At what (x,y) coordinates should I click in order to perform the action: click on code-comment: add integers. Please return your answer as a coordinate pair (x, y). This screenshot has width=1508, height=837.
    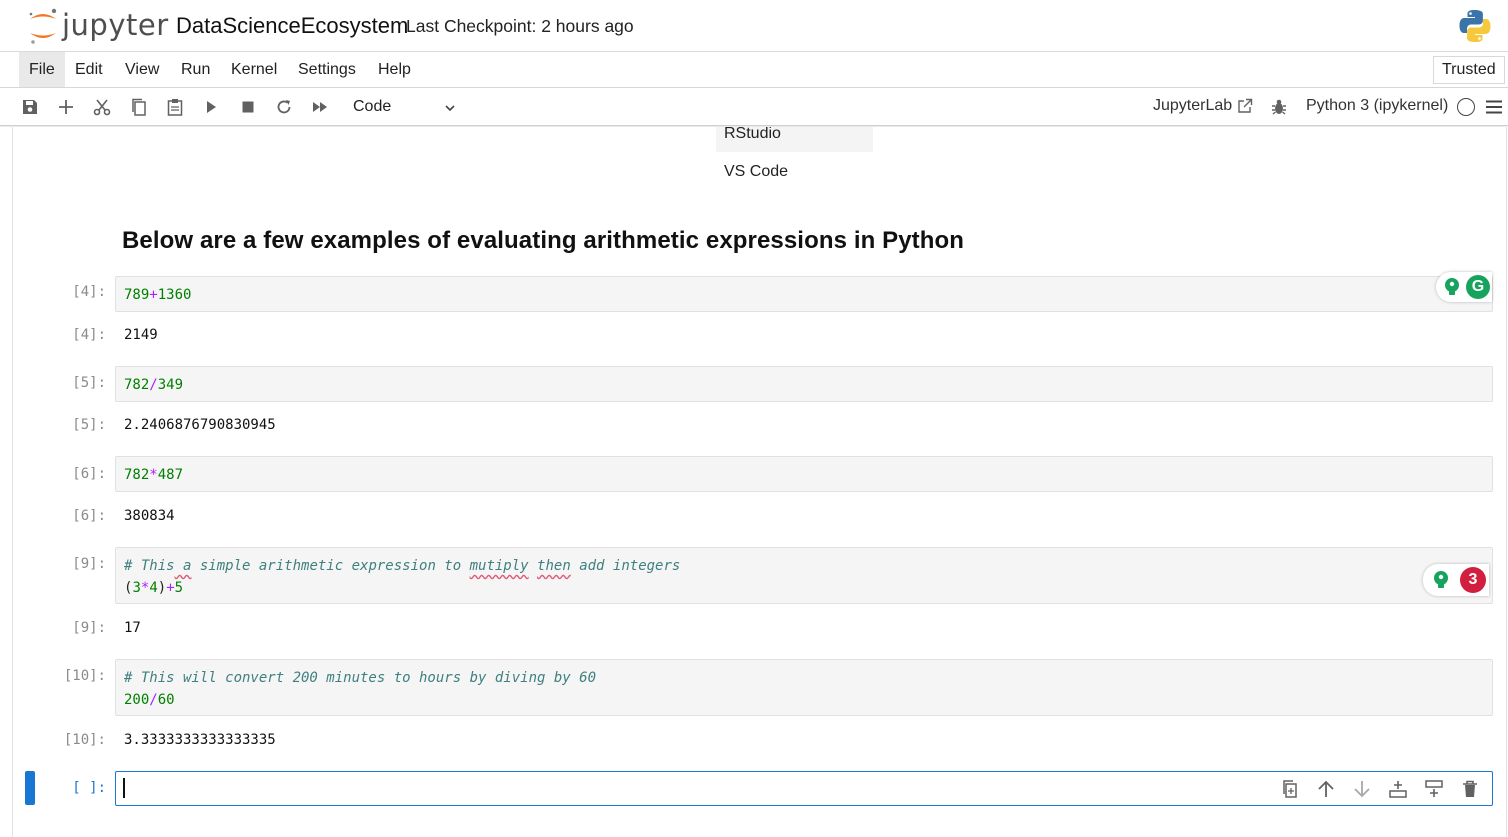
    Looking at the image, I should click on (625, 566).